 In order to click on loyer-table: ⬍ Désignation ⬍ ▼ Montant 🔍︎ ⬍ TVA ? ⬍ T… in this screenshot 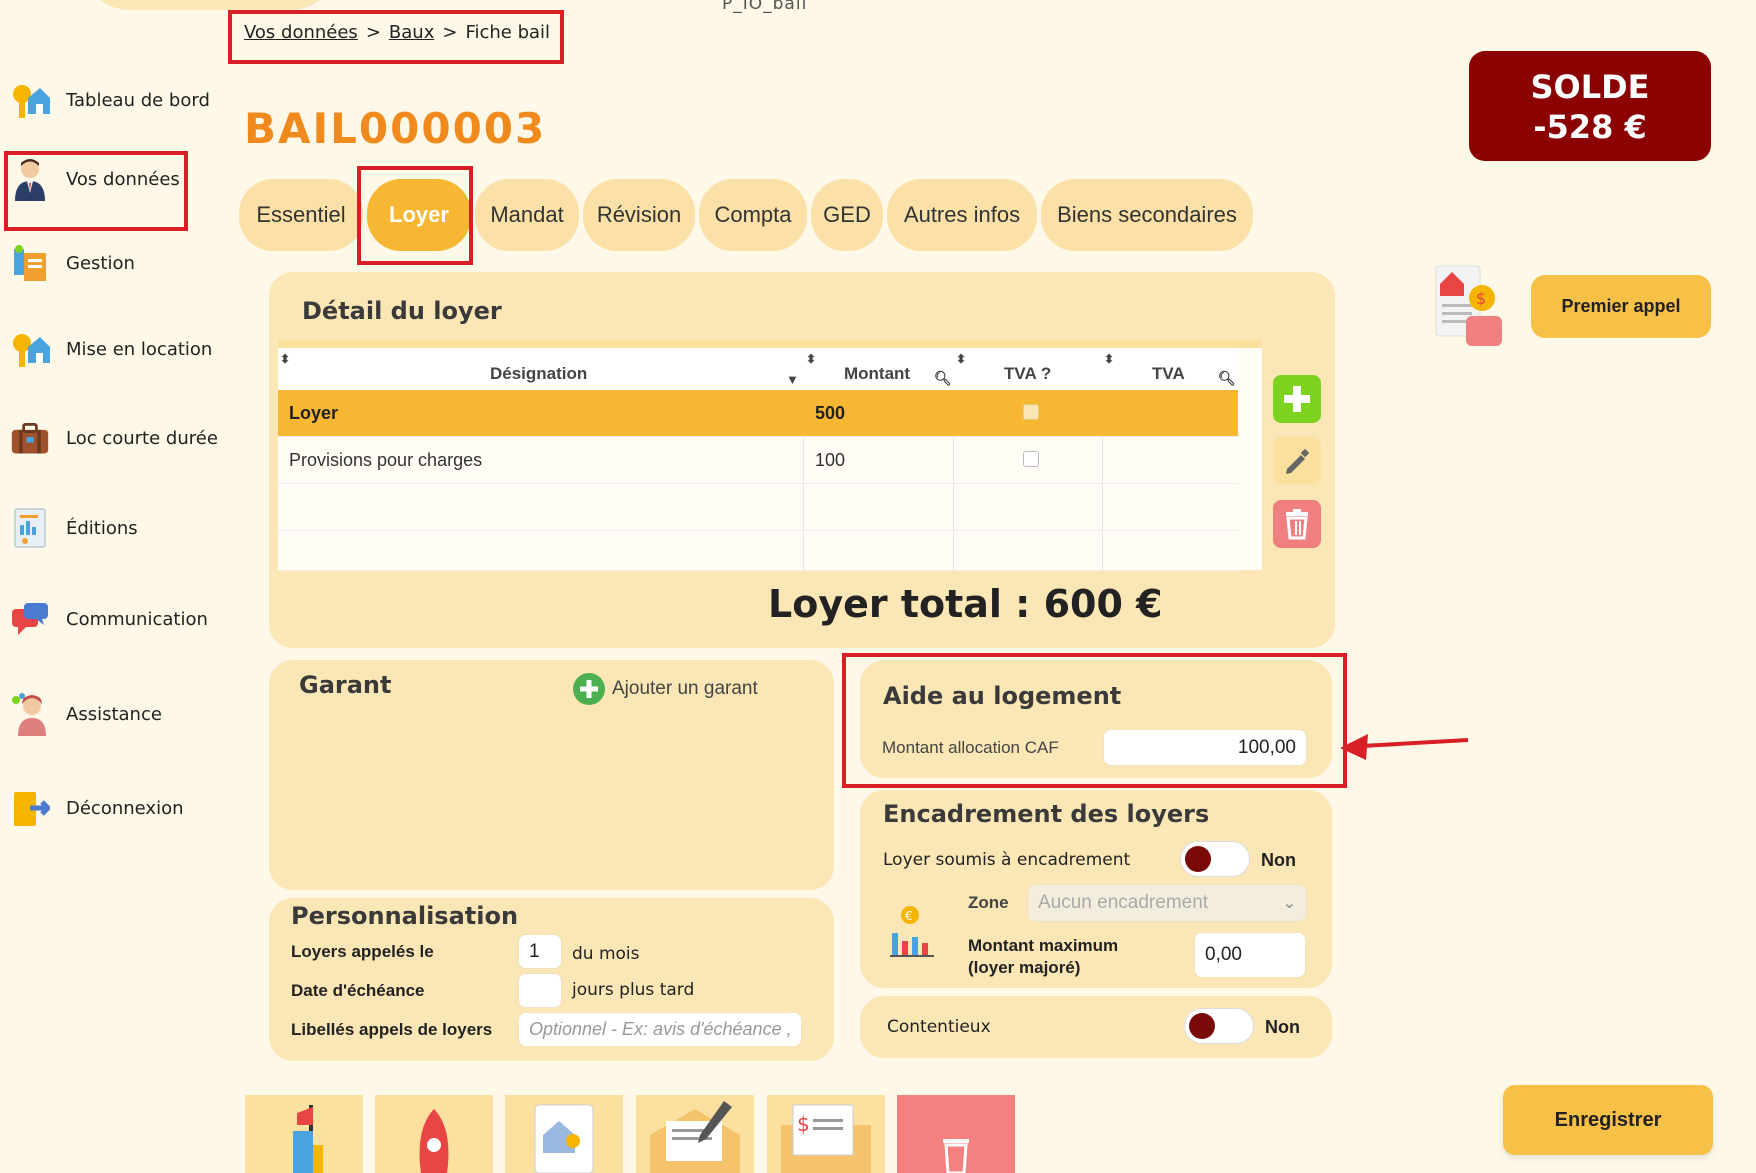, I will do `click(770, 455)`.